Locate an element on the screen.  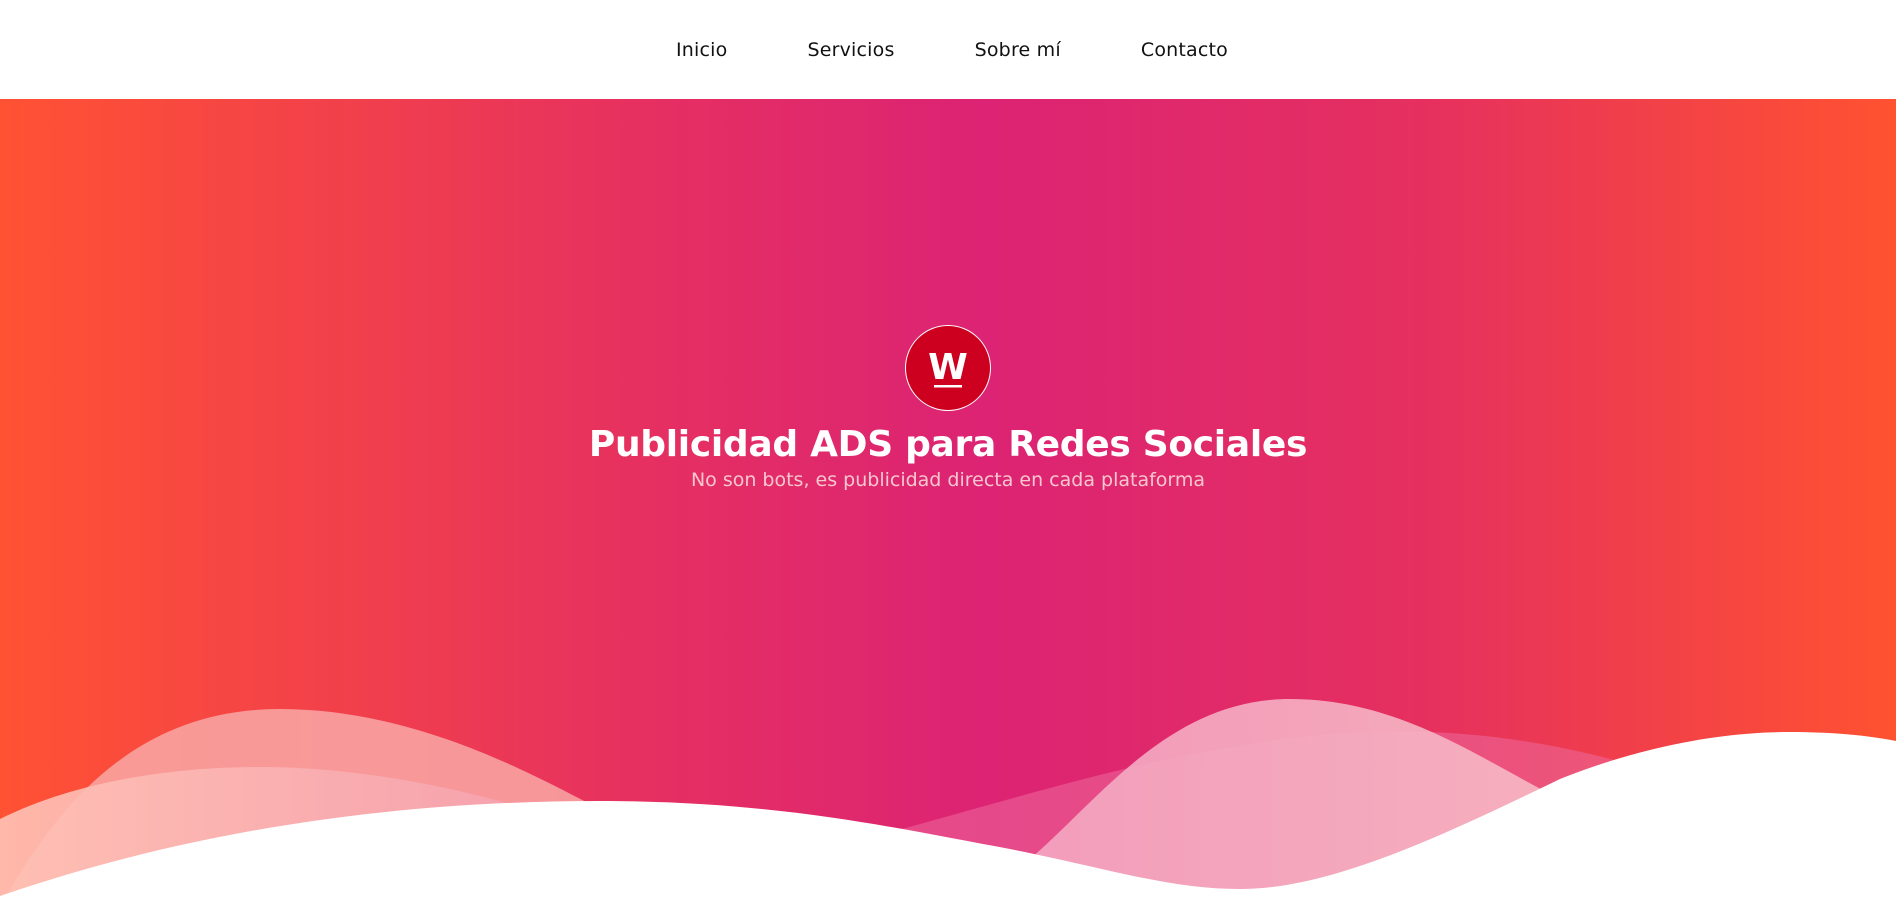
brand-logo: W is located at coordinates (948, 368).